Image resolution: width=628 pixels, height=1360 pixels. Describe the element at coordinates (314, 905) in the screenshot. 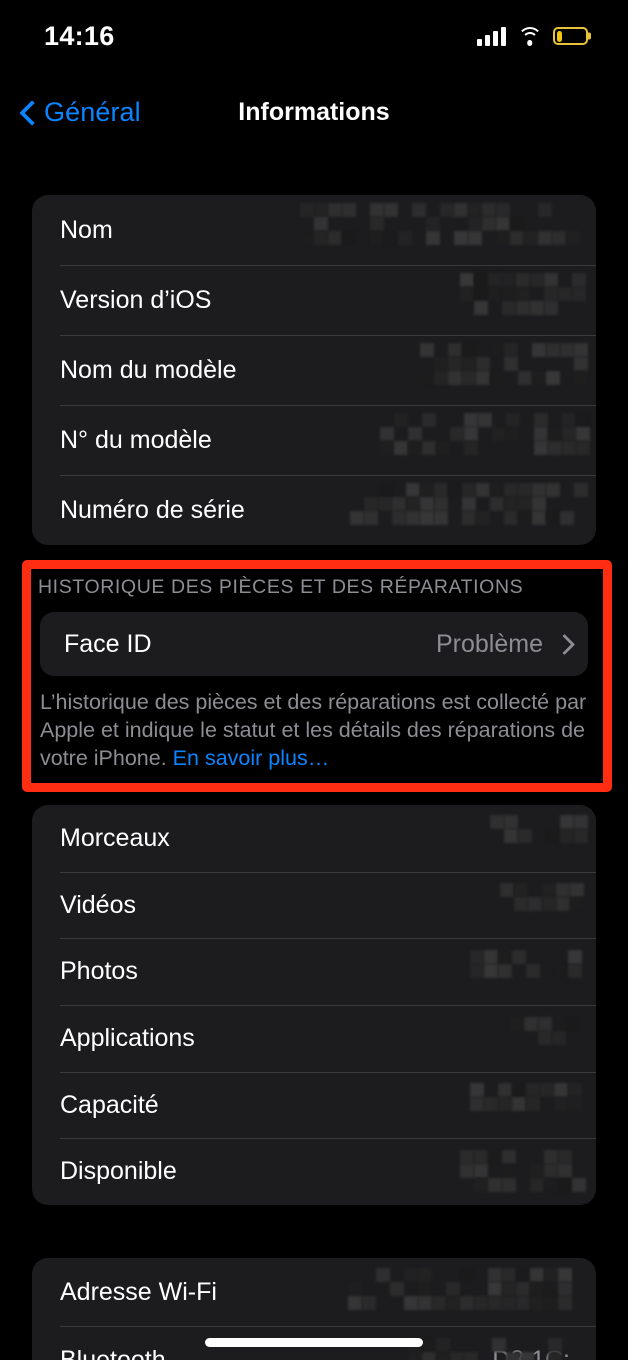

I see `table-row-videos: Vidéos` at that location.